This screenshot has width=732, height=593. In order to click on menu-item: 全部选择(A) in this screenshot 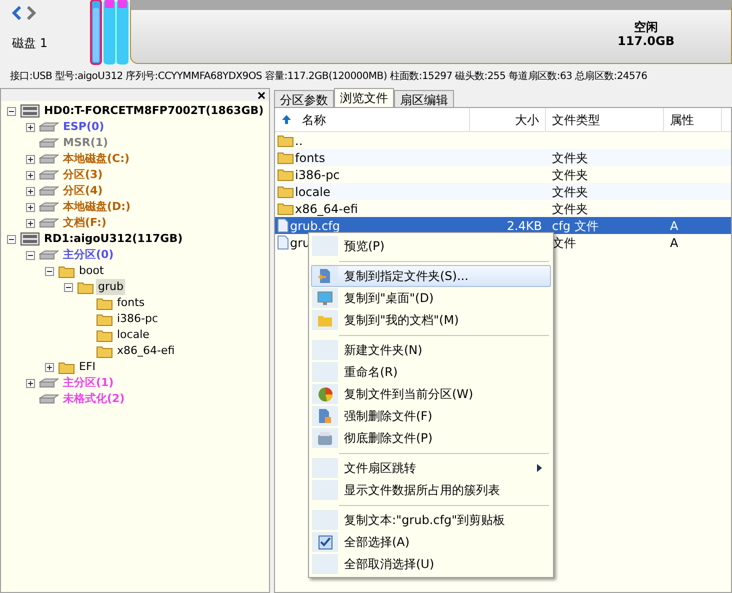, I will do `click(431, 542)`.